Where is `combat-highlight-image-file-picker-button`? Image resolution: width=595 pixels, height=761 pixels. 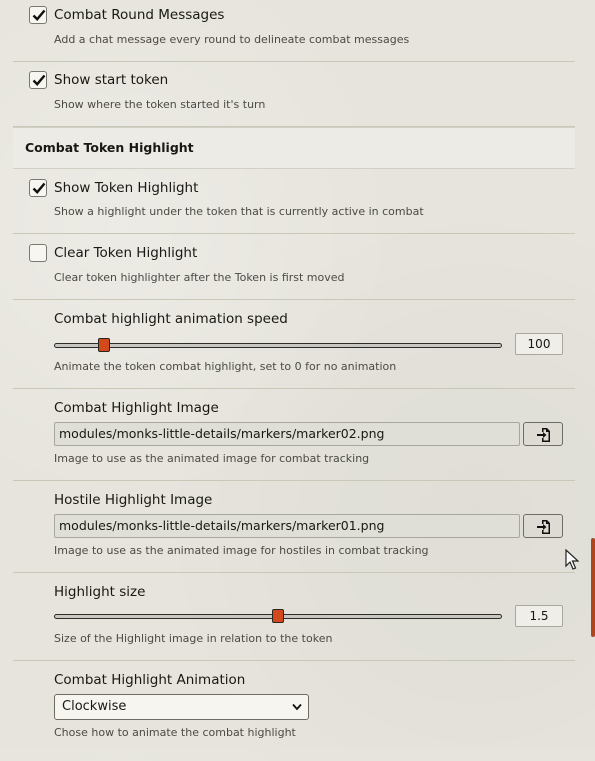 combat-highlight-image-file-picker-button is located at coordinates (543, 434).